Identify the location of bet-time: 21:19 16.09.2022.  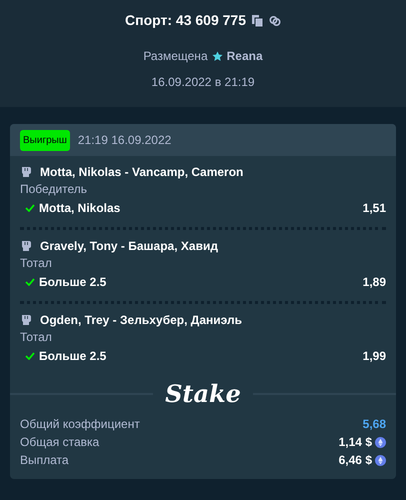
(125, 140).